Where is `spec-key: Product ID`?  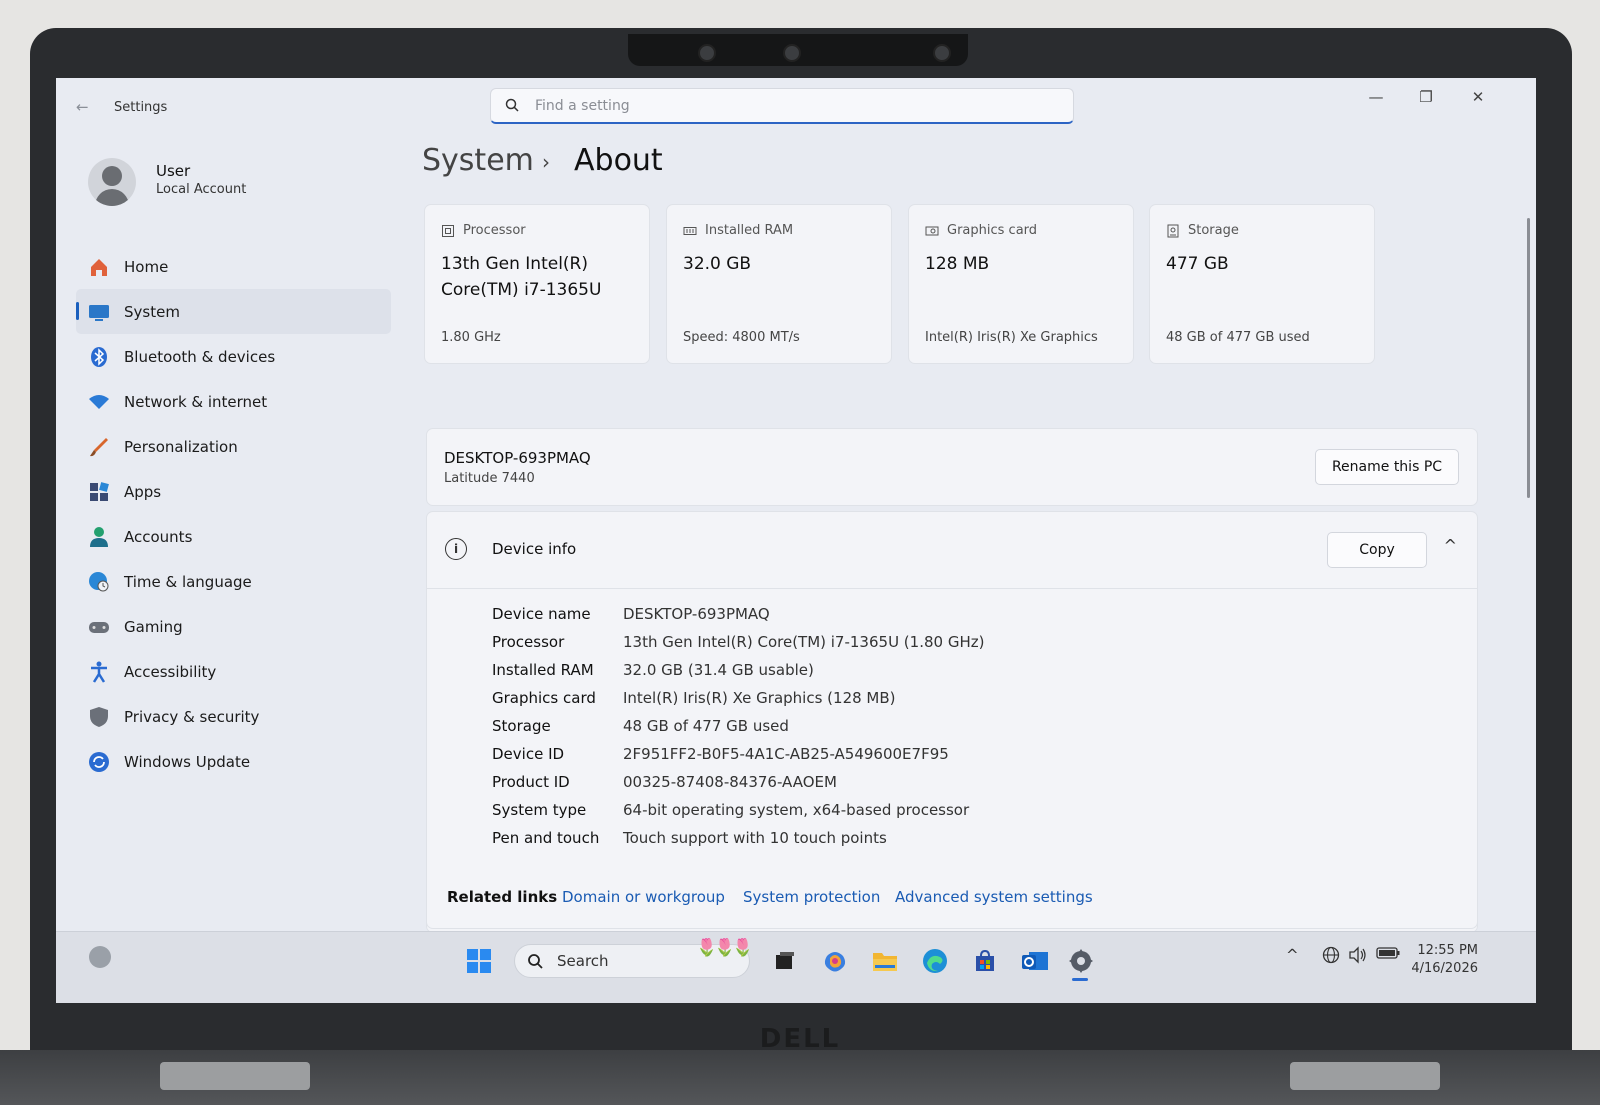 spec-key: Product ID is located at coordinates (531, 782).